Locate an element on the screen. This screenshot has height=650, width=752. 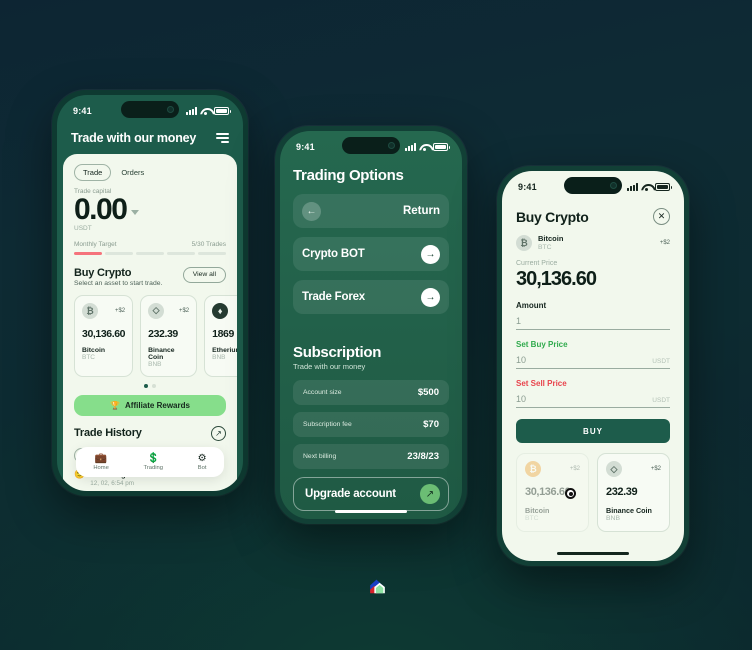
asset-name: Etherium is located at coordinates (224, 350).